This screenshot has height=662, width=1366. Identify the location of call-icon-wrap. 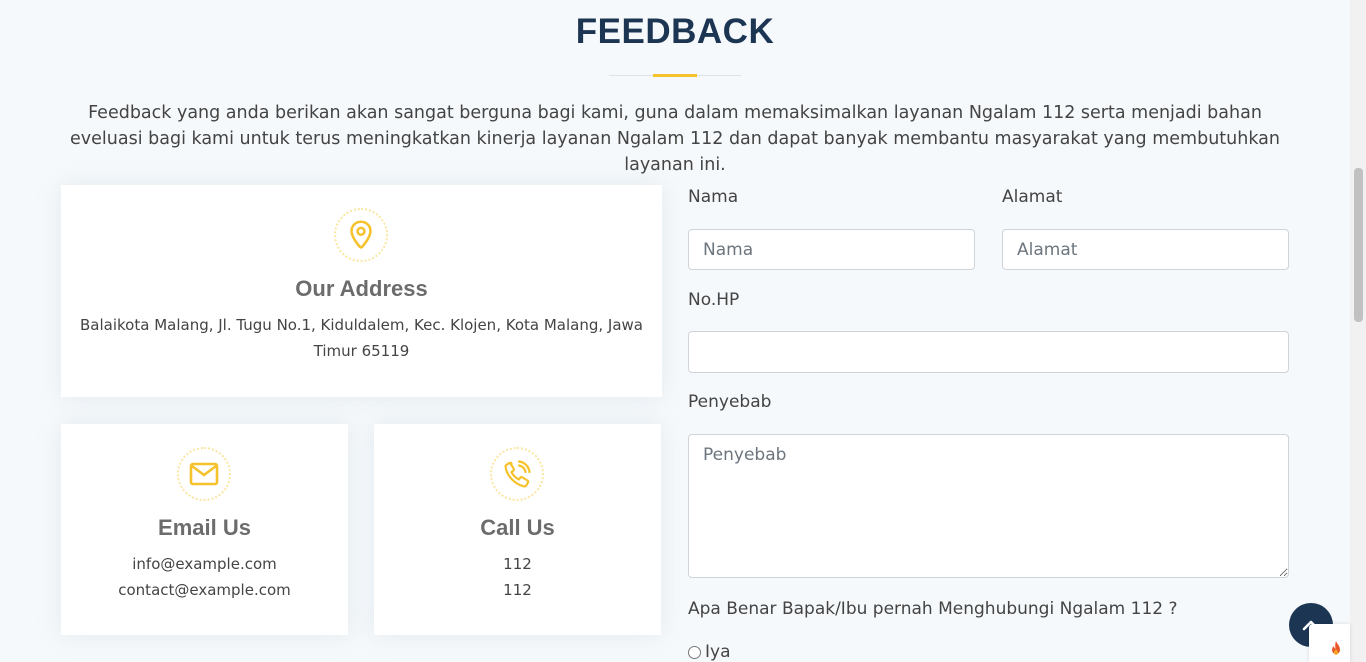
(517, 474).